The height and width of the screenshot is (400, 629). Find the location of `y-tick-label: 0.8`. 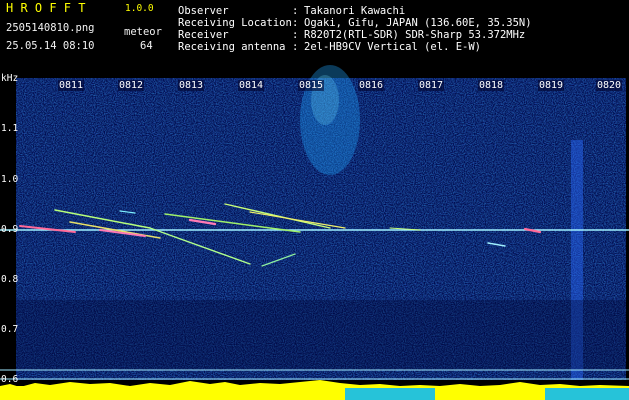

y-tick-label: 0.8 is located at coordinates (10, 279).